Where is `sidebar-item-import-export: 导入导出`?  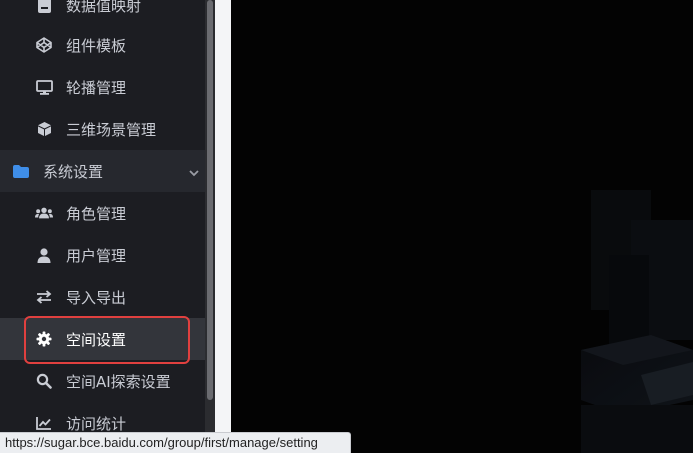
sidebar-item-import-export: 导入导出 is located at coordinates (102, 297).